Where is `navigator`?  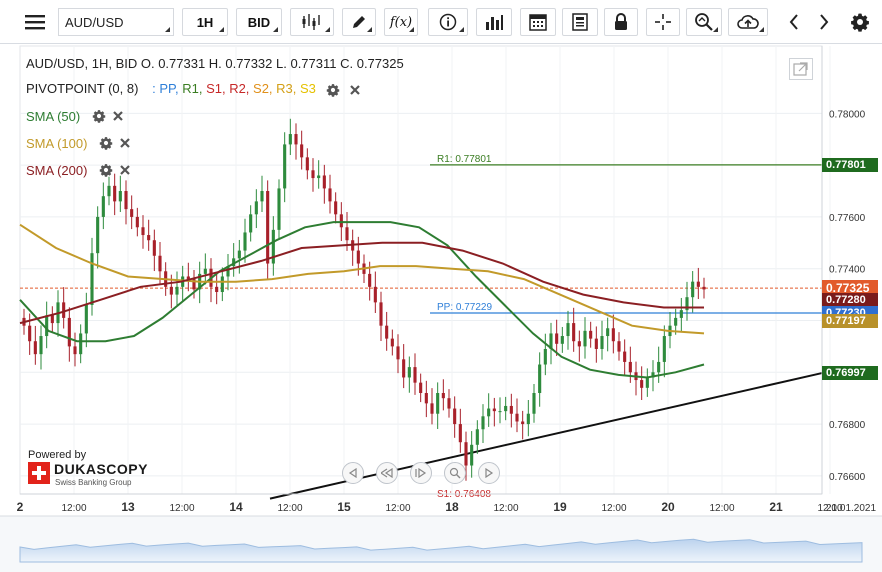 navigator is located at coordinates (441, 543).